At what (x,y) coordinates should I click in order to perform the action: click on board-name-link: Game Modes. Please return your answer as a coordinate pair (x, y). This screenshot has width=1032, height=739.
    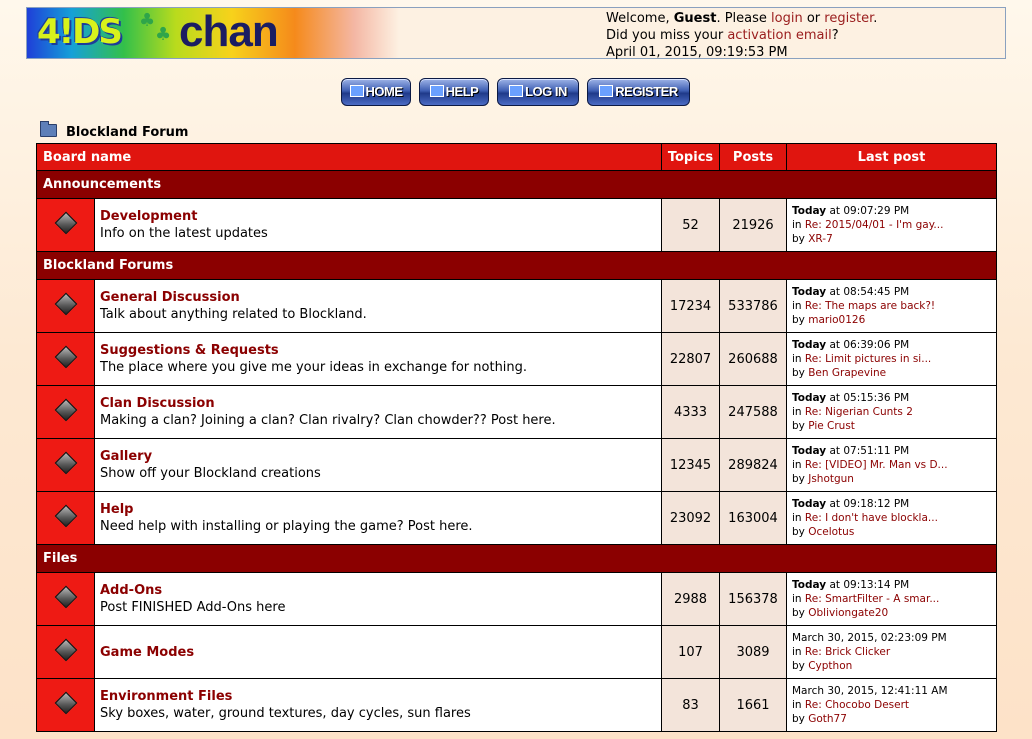
    Looking at the image, I should click on (380, 652).